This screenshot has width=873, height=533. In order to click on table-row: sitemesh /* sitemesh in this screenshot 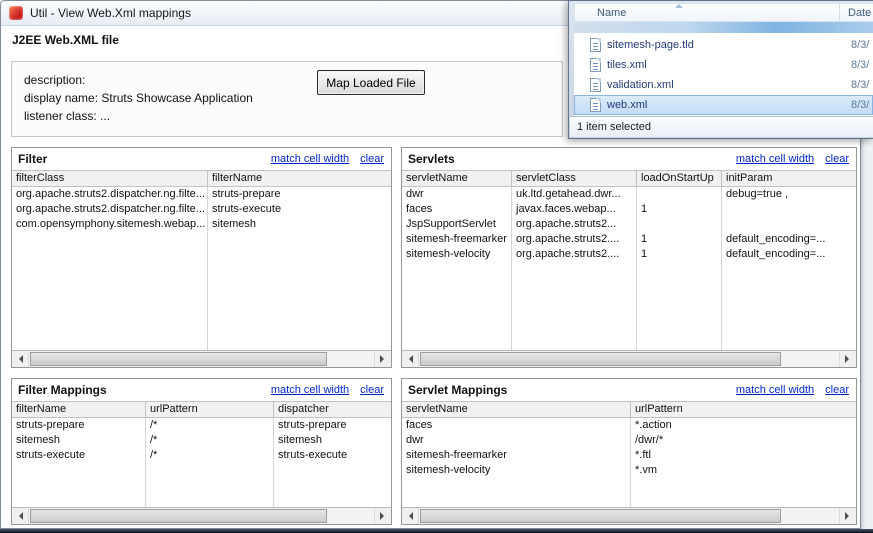, I will do `click(201, 440)`.